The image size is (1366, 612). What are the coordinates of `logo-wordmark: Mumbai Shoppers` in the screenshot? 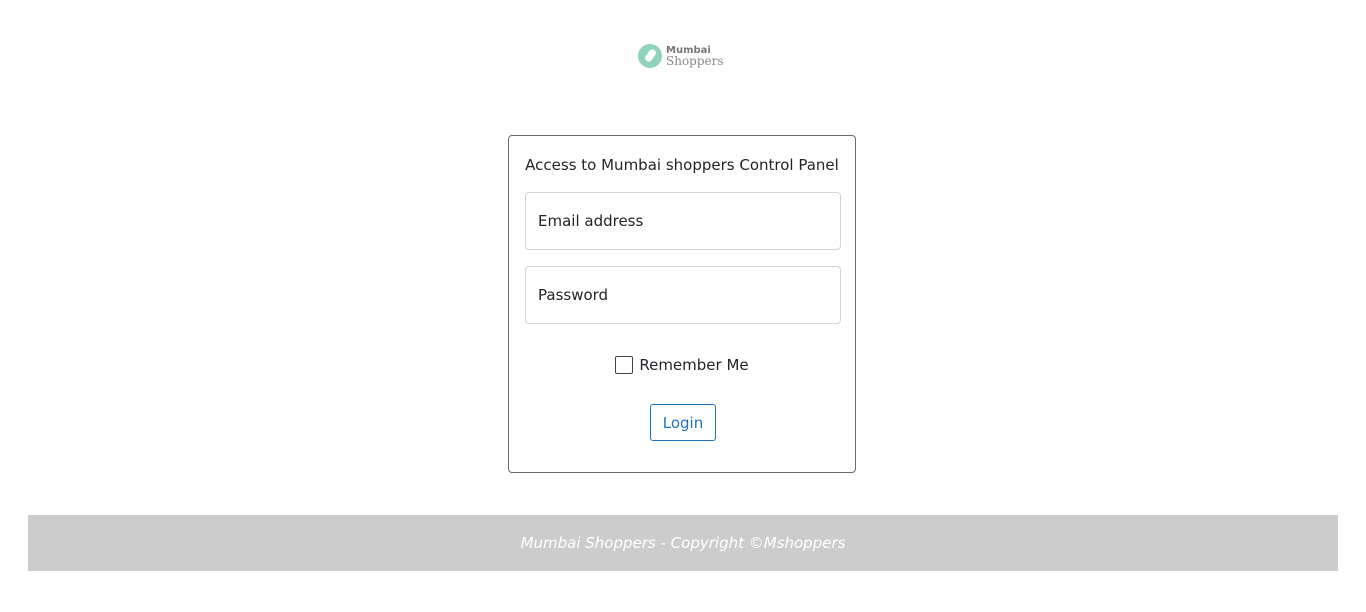 It's located at (695, 56).